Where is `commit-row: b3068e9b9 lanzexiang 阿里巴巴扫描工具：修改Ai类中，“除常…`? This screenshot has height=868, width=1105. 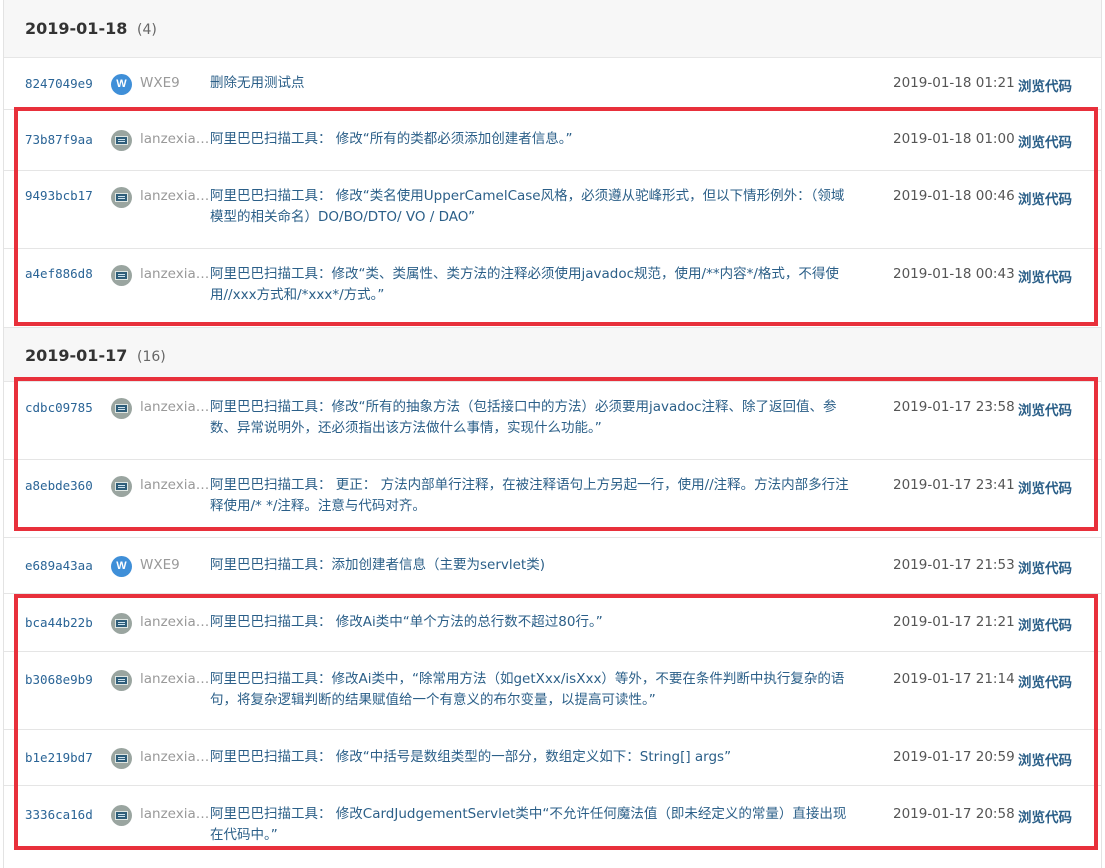
commit-row: b3068e9b9 lanzexiang 阿里巴巴扫描工具：修改Ai类中，“除常… is located at coordinates (552, 691).